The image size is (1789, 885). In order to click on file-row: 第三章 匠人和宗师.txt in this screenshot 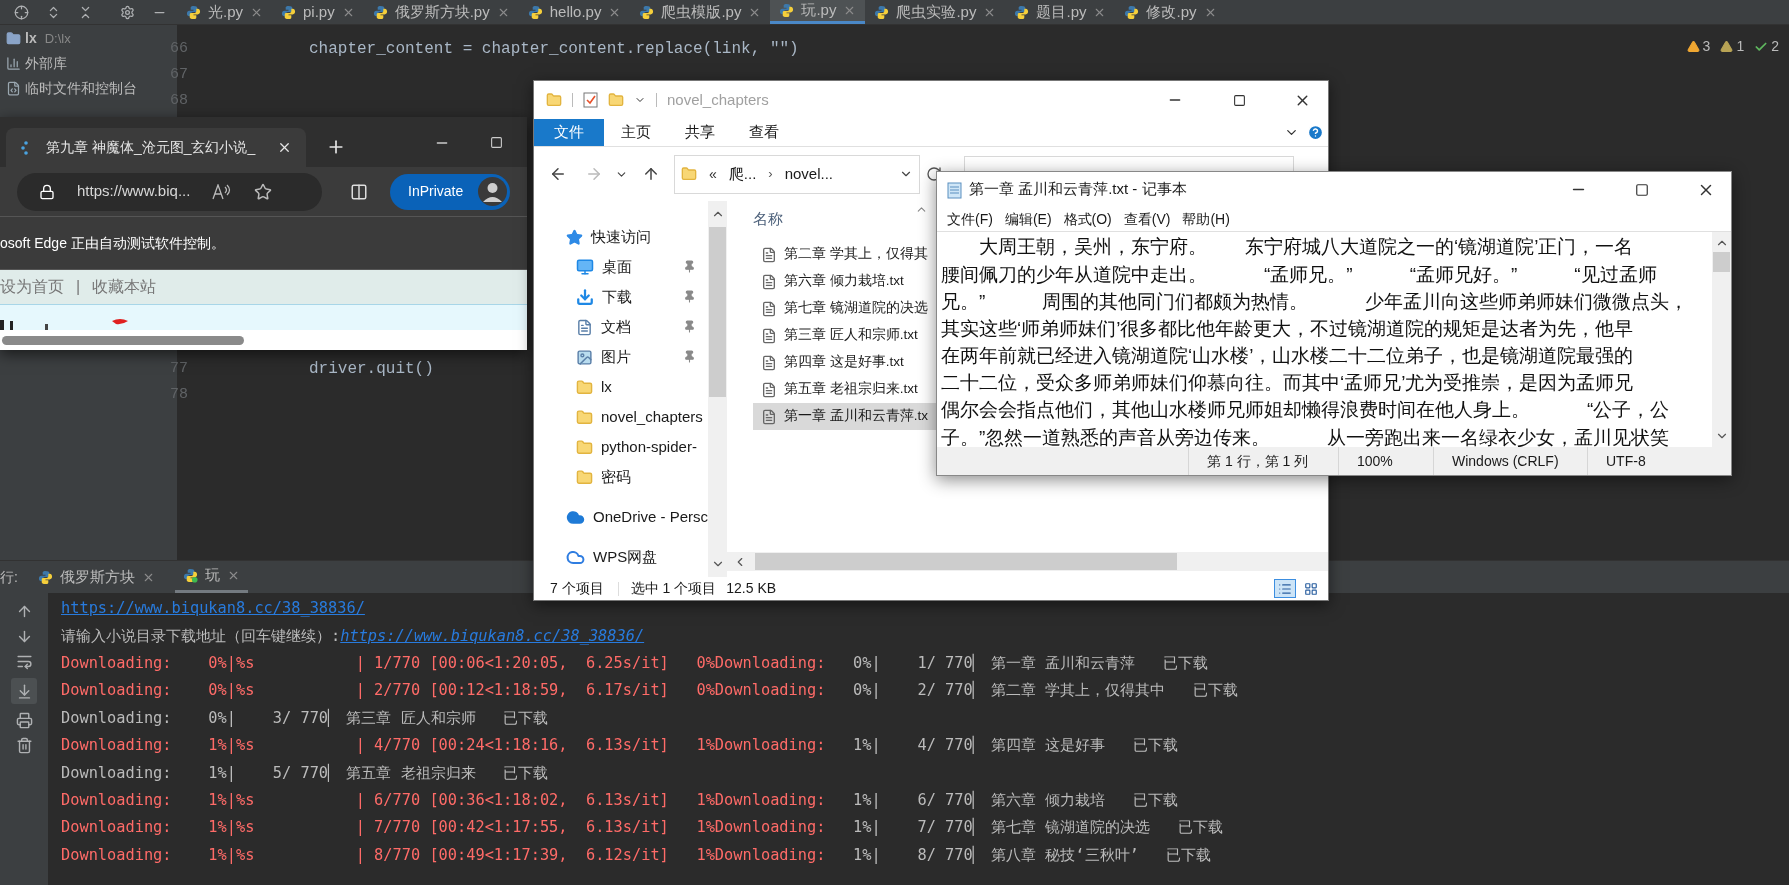, I will do `click(844, 335)`.